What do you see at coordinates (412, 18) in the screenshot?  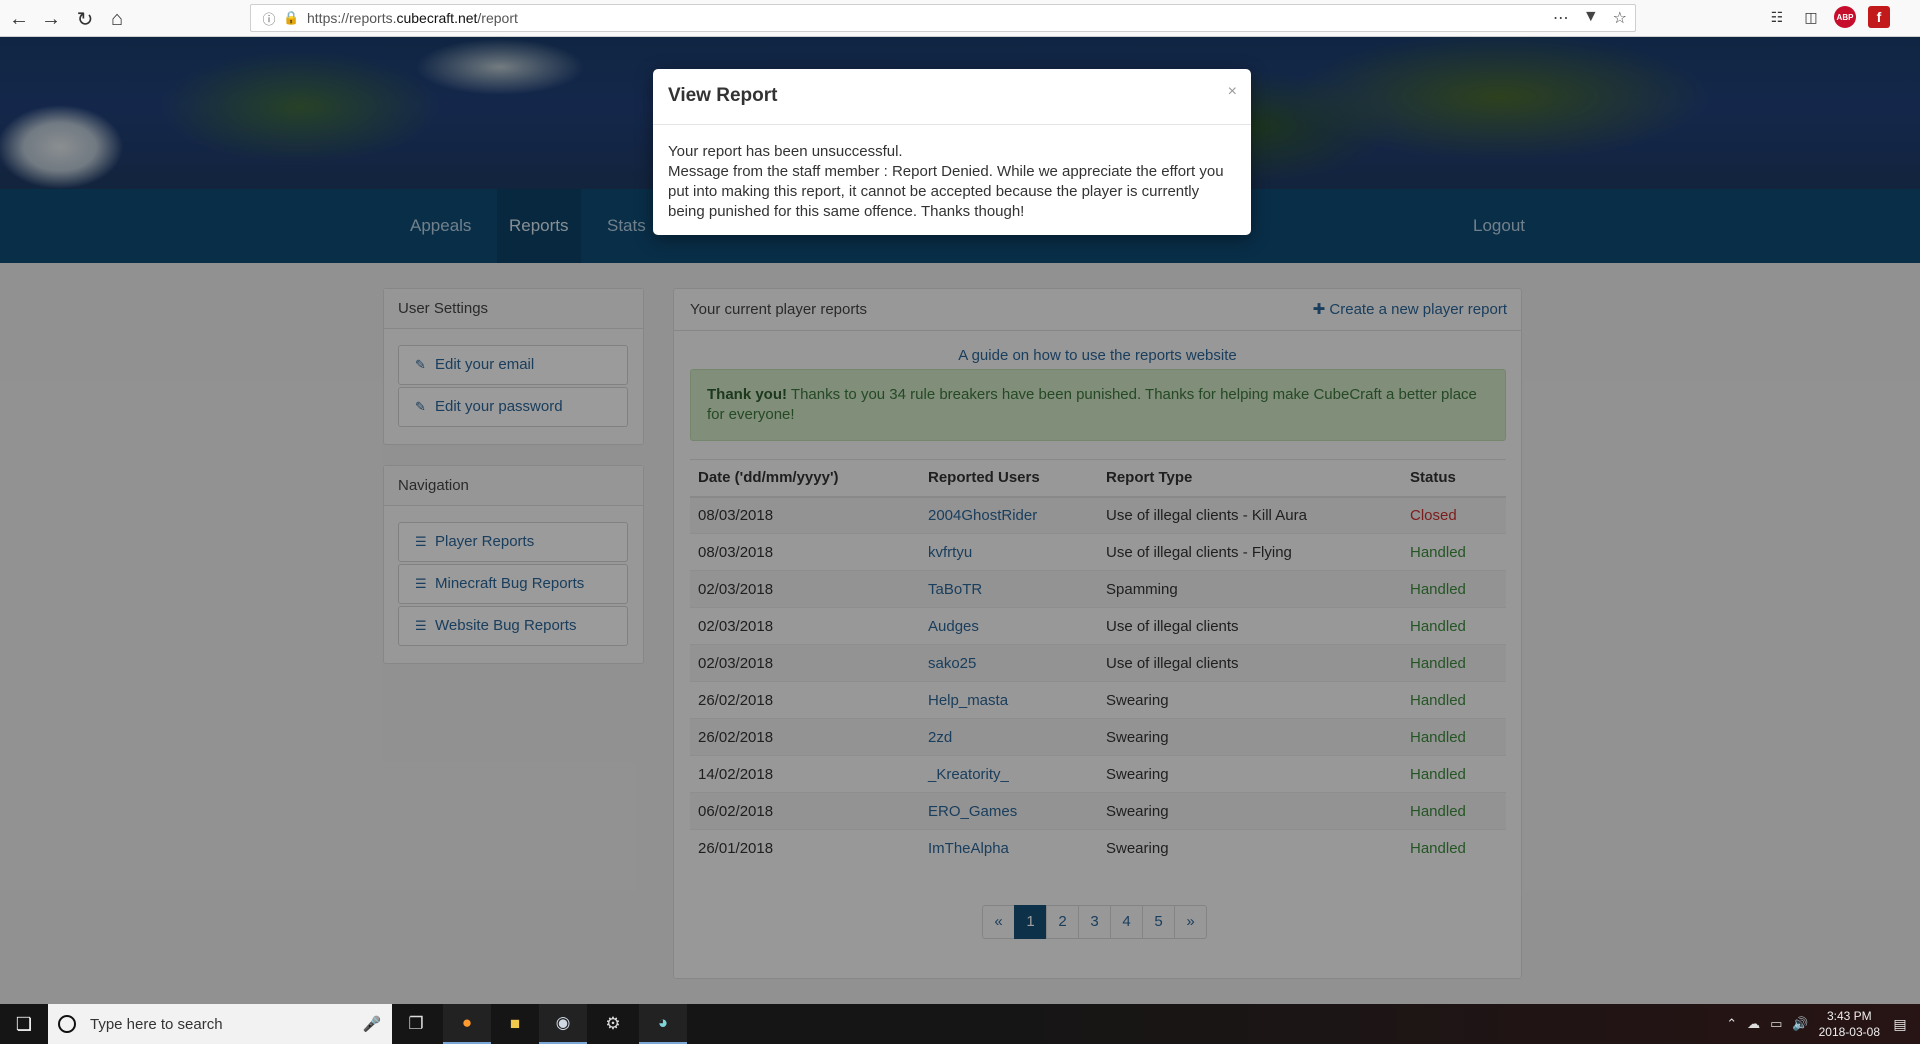 I see `url-text: https://reports.cubecraft.net/report` at bounding box center [412, 18].